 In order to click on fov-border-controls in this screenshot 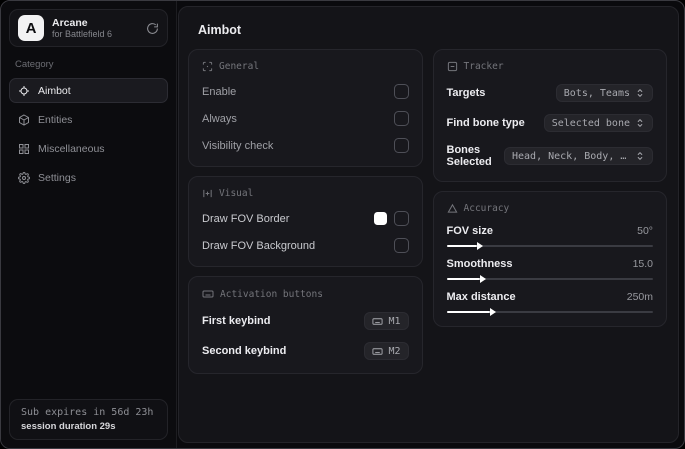, I will do `click(391, 218)`.